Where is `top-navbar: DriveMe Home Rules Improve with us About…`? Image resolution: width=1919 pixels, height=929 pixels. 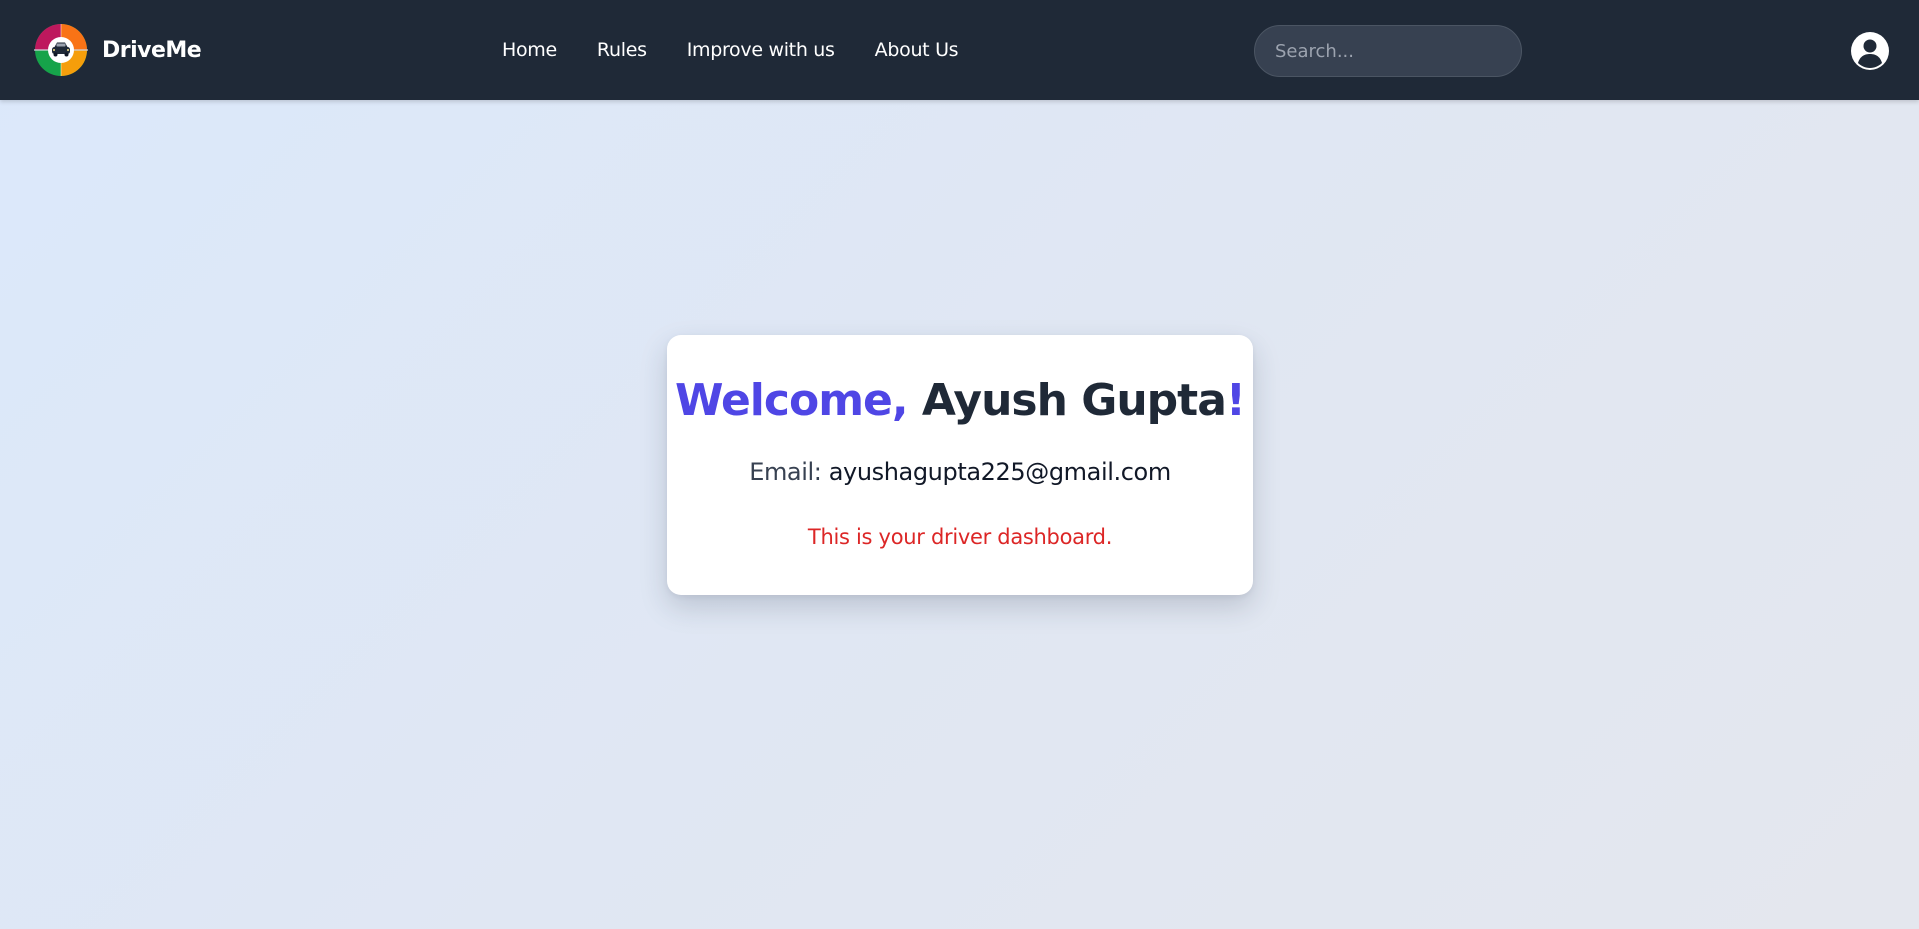 top-navbar: DriveMe Home Rules Improve with us About… is located at coordinates (959, 50).